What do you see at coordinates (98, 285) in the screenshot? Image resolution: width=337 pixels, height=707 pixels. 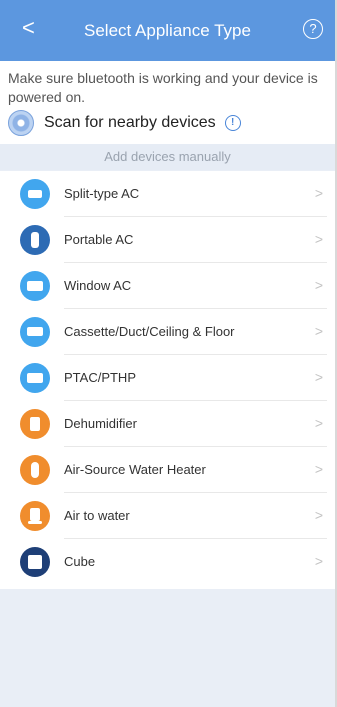 I see `device-label: Window AC` at bounding box center [98, 285].